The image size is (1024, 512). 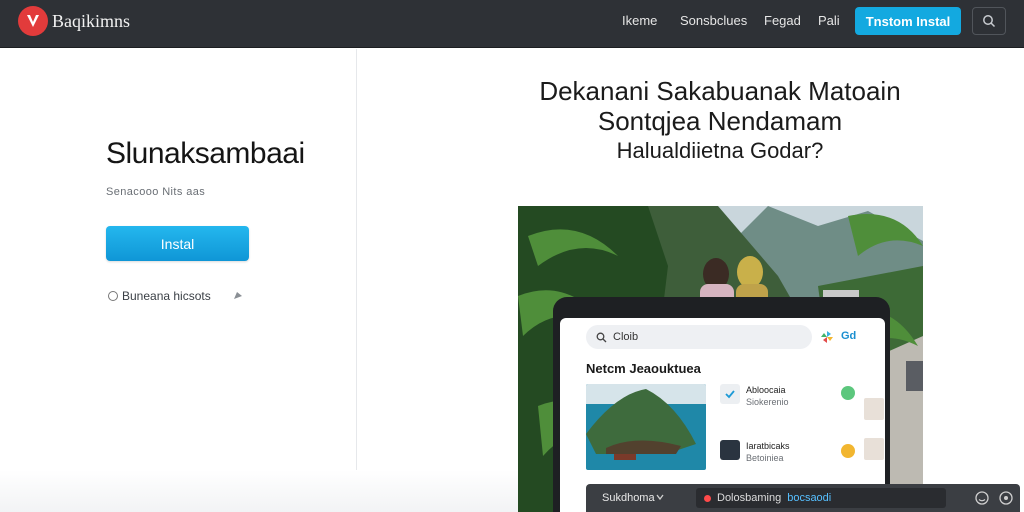 What do you see at coordinates (639, 20) in the screenshot?
I see `nav-link-1: Ikeme` at bounding box center [639, 20].